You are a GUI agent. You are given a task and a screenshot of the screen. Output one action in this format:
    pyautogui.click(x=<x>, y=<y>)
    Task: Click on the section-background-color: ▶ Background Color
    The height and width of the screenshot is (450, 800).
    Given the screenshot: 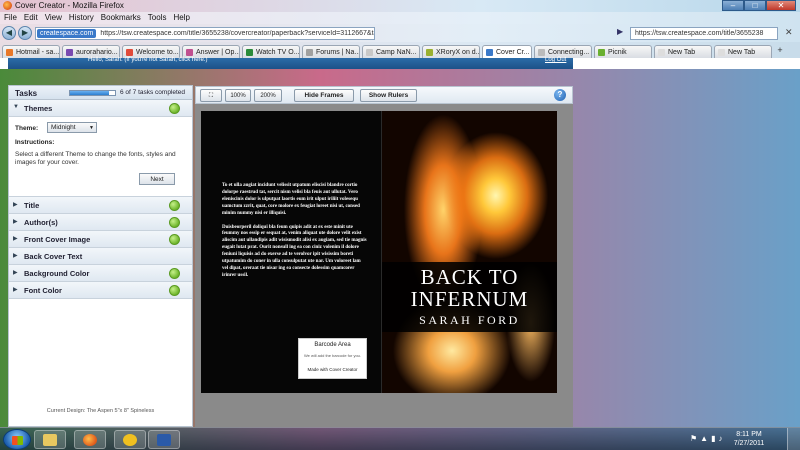 What is the action you would take?
    pyautogui.click(x=100, y=273)
    